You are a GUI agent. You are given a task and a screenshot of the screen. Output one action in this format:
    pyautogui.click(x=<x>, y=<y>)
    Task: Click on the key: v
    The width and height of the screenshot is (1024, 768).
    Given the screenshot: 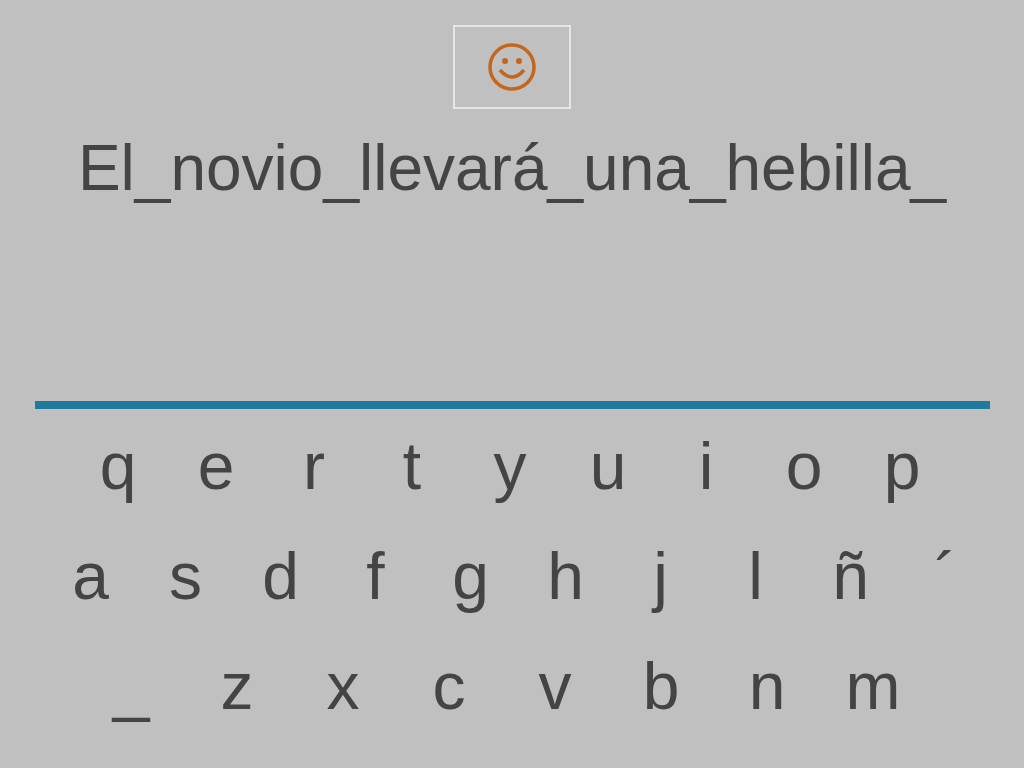 What is the action you would take?
    pyautogui.click(x=555, y=686)
    